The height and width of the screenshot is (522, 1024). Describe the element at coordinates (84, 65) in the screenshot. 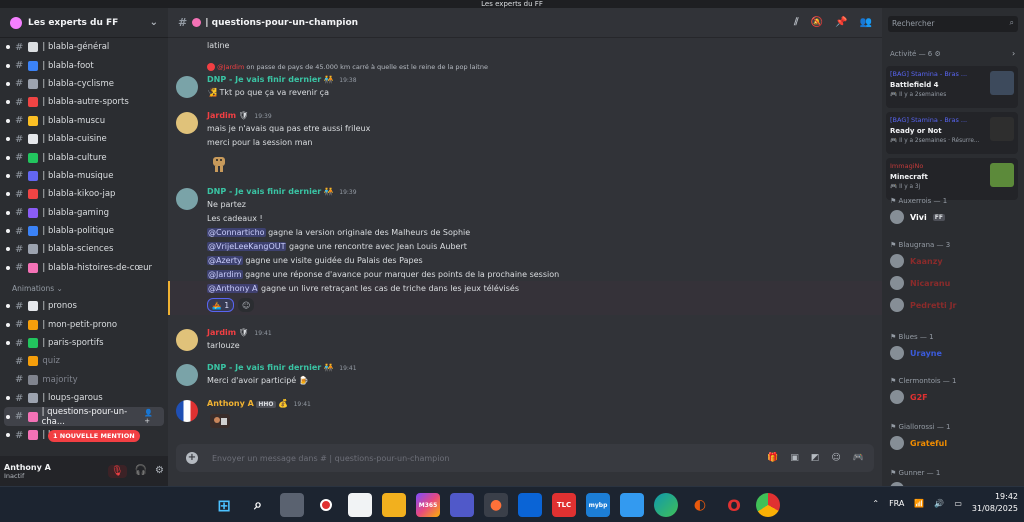

I see `channel-item: # | blabla-foot` at that location.